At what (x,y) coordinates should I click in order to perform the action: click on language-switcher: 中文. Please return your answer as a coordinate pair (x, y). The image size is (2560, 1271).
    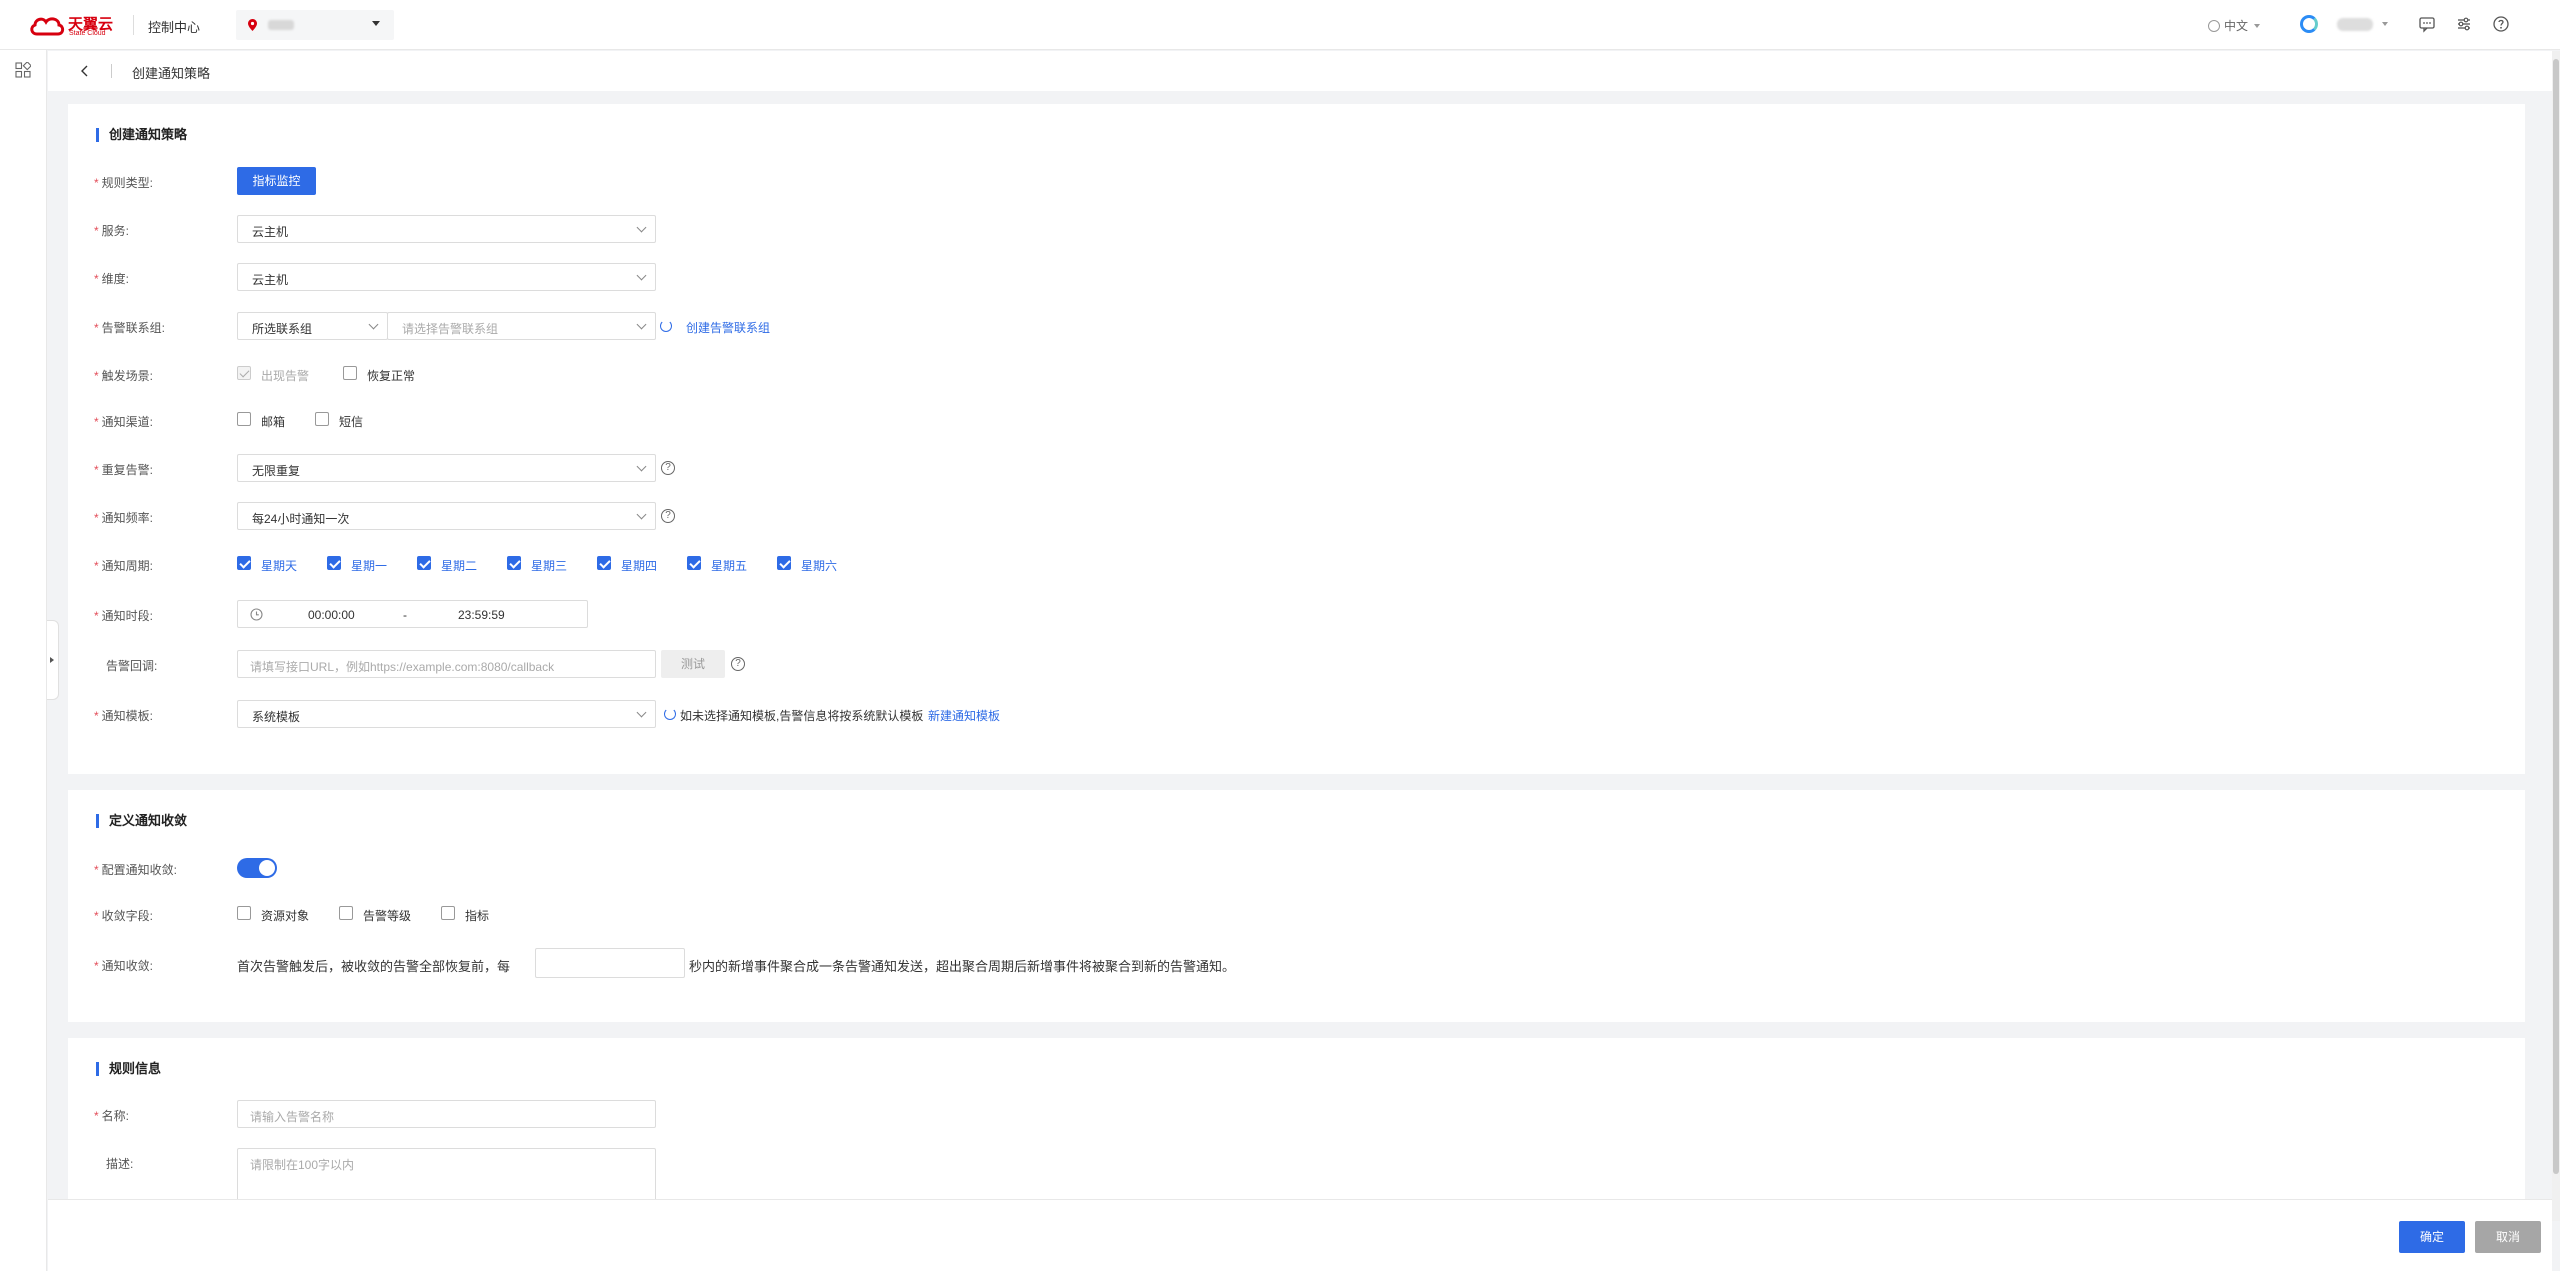
    Looking at the image, I should click on (2234, 25).